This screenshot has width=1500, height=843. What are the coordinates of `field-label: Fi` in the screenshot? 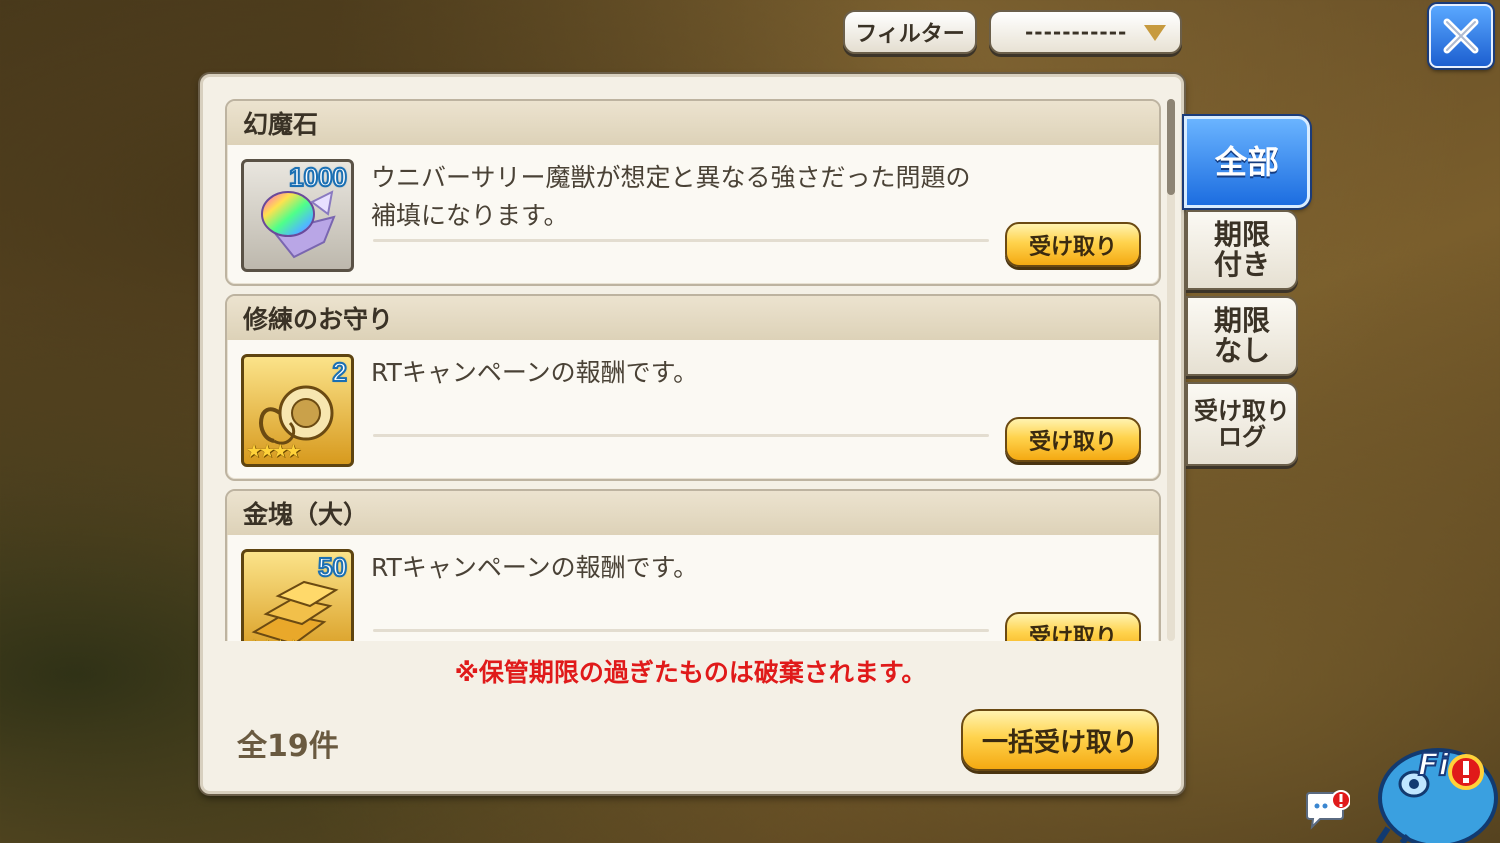 It's located at (1433, 765).